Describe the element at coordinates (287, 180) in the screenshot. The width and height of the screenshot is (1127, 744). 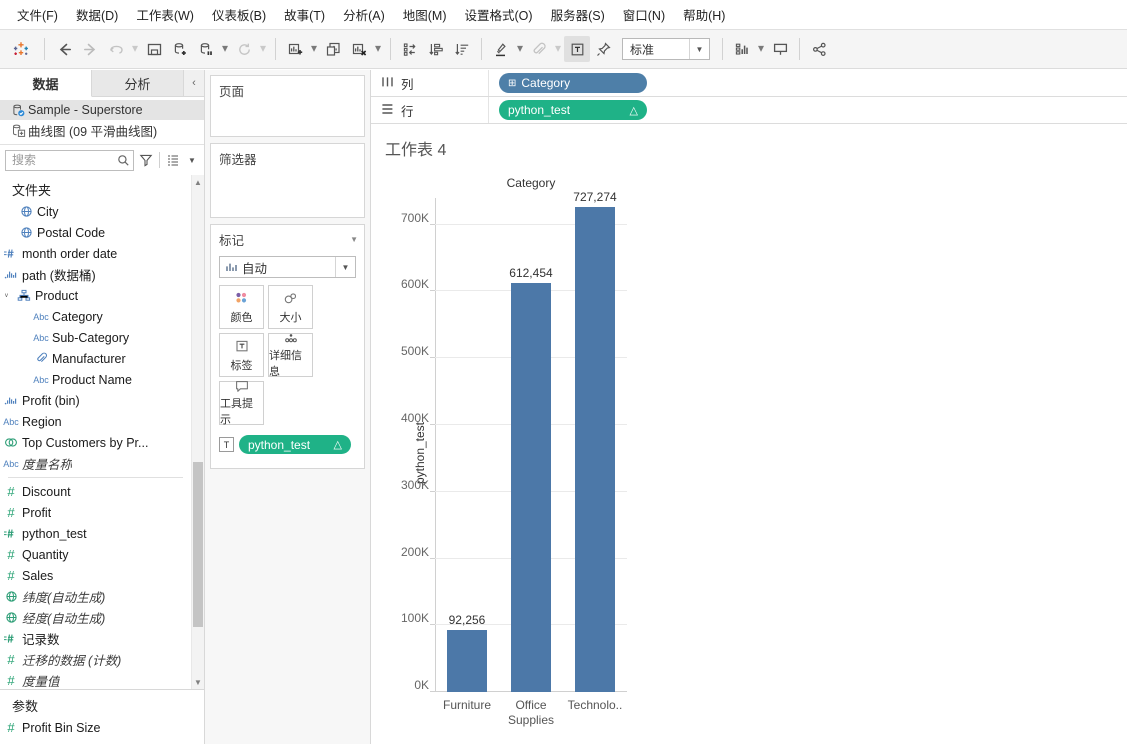
I see `filters-card: 筛选器` at that location.